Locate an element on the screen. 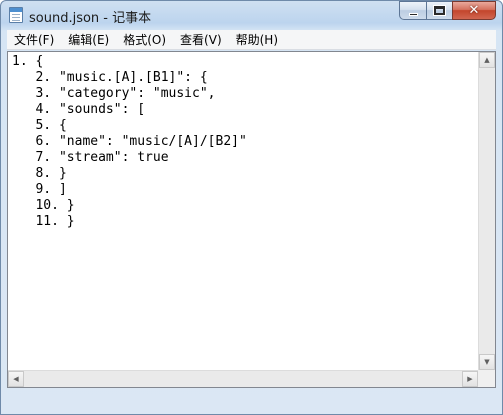 The width and height of the screenshot is (503, 415). scroll-right-button: ▶ is located at coordinates (470, 379).